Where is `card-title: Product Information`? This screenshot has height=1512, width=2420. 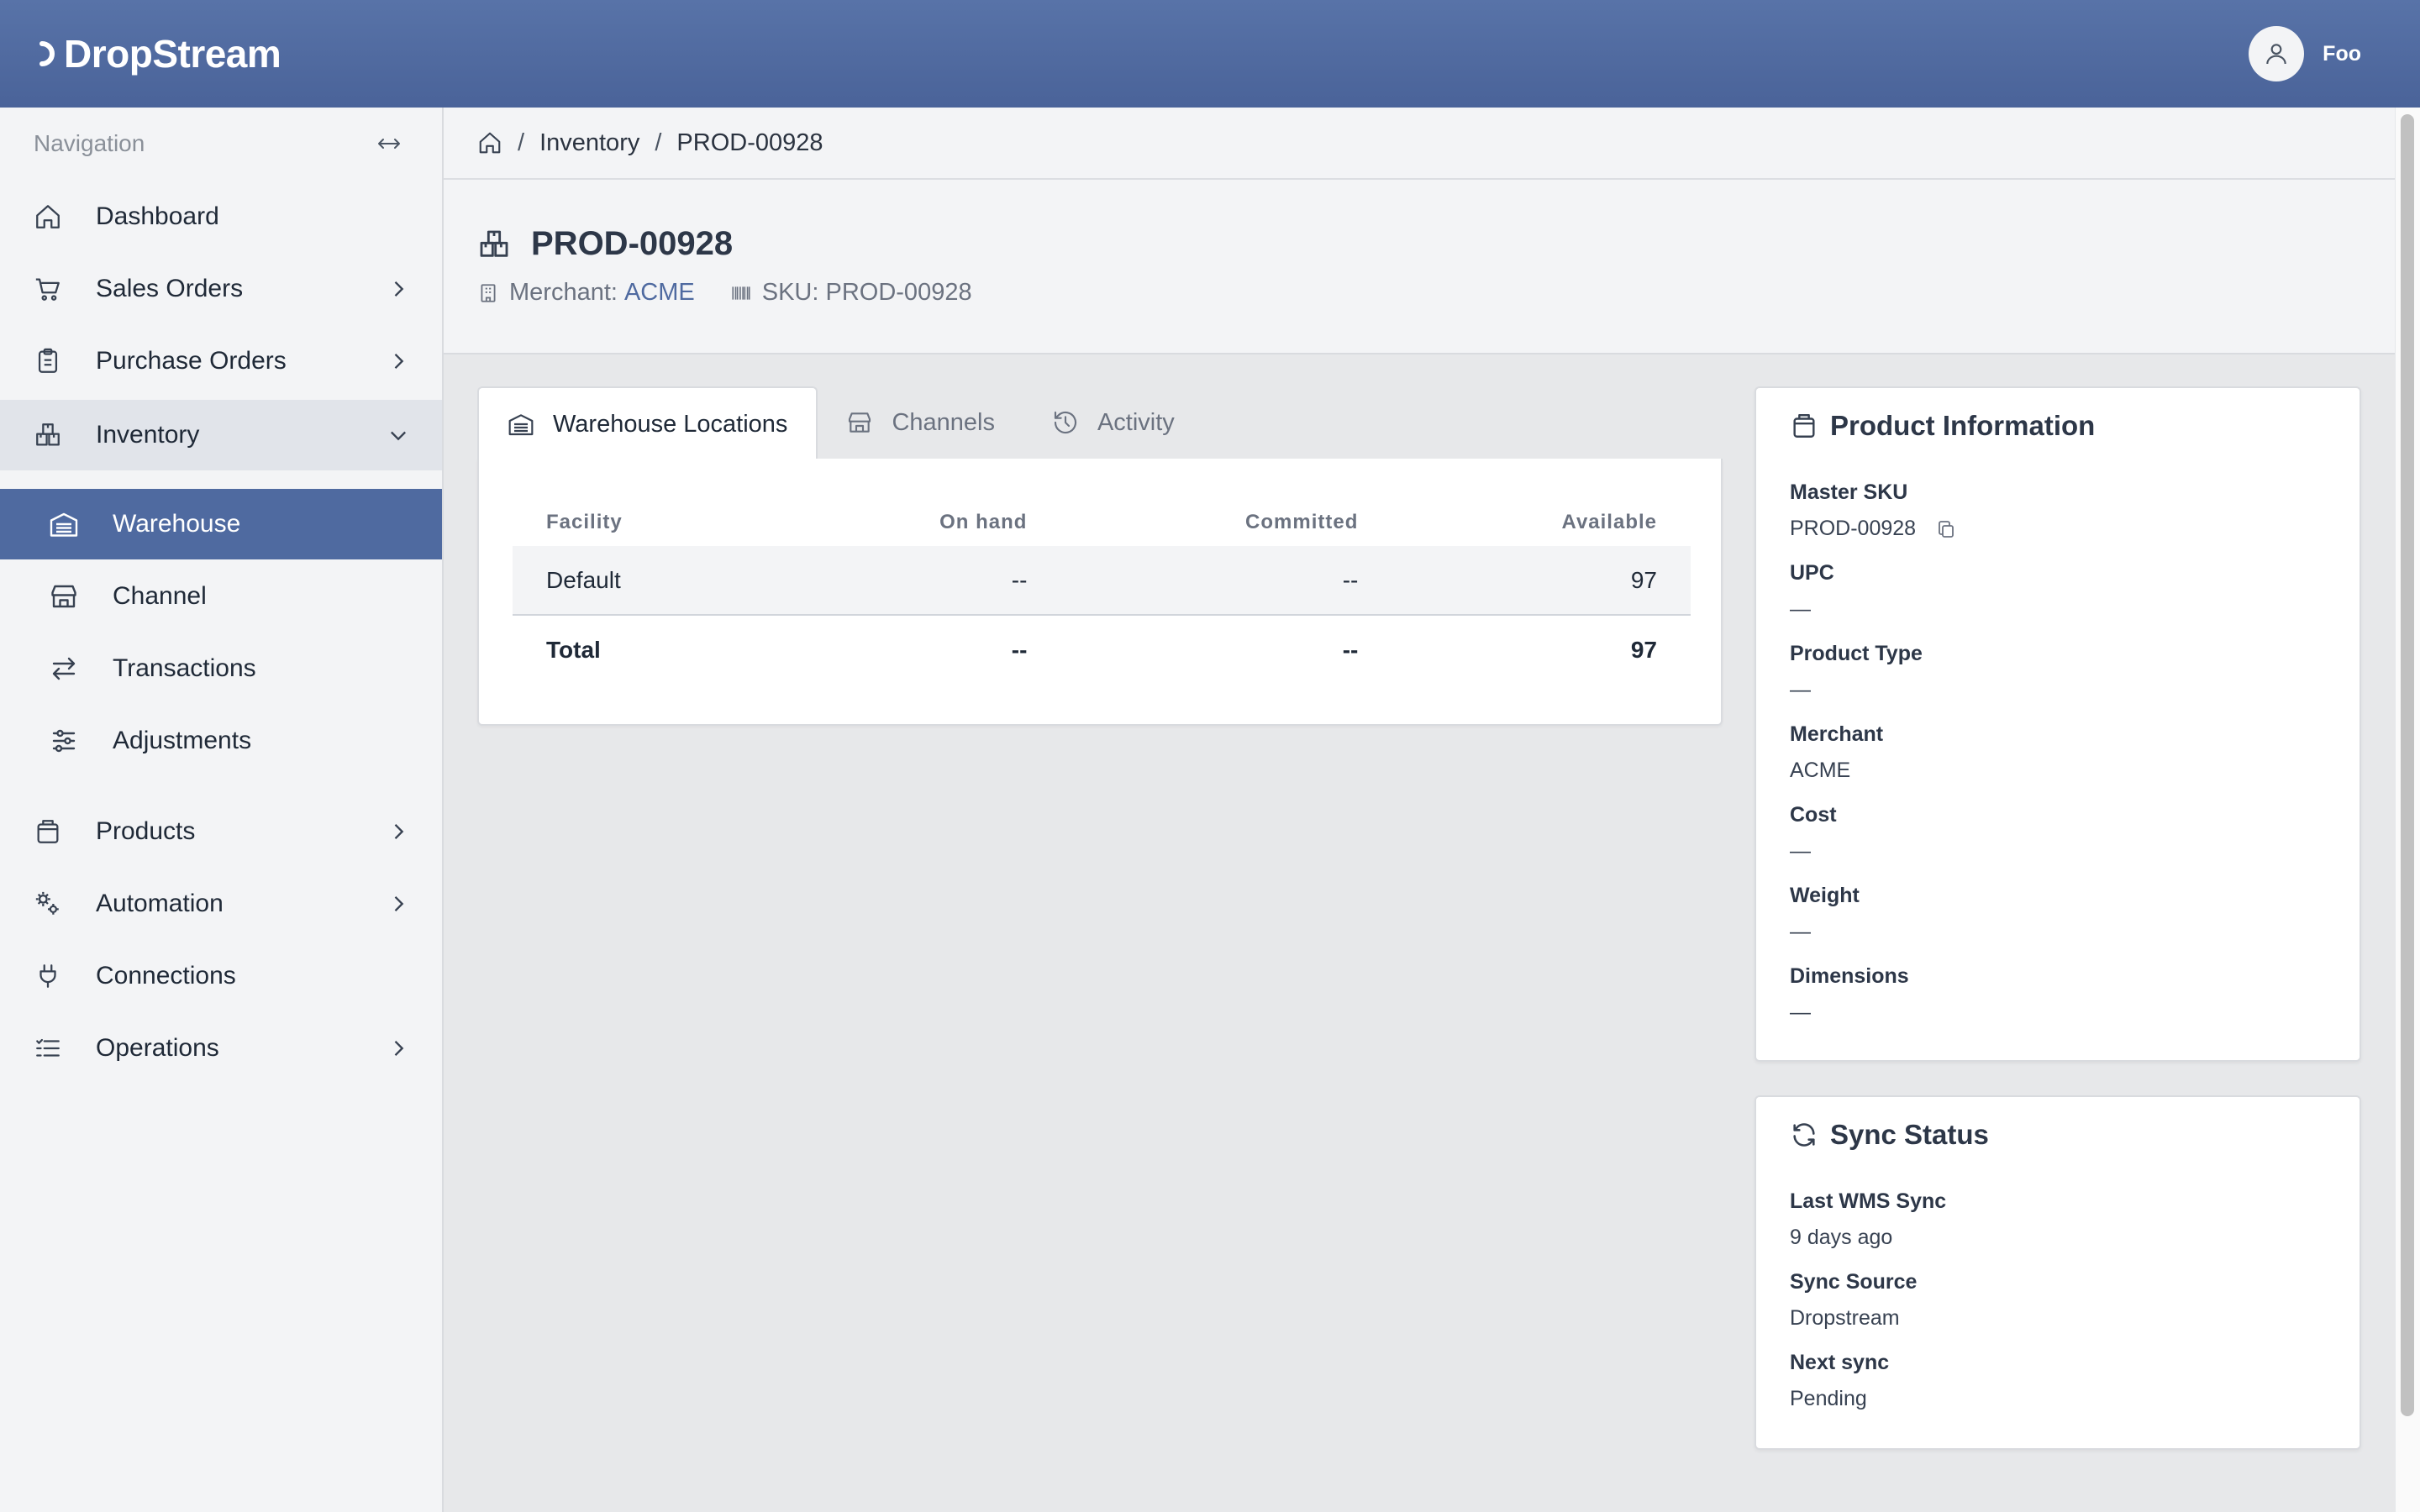 card-title: Product Information is located at coordinates (1942, 426).